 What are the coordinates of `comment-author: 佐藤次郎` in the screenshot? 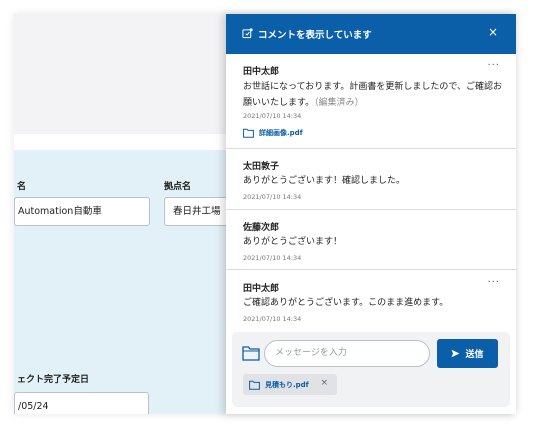 It's located at (261, 228).